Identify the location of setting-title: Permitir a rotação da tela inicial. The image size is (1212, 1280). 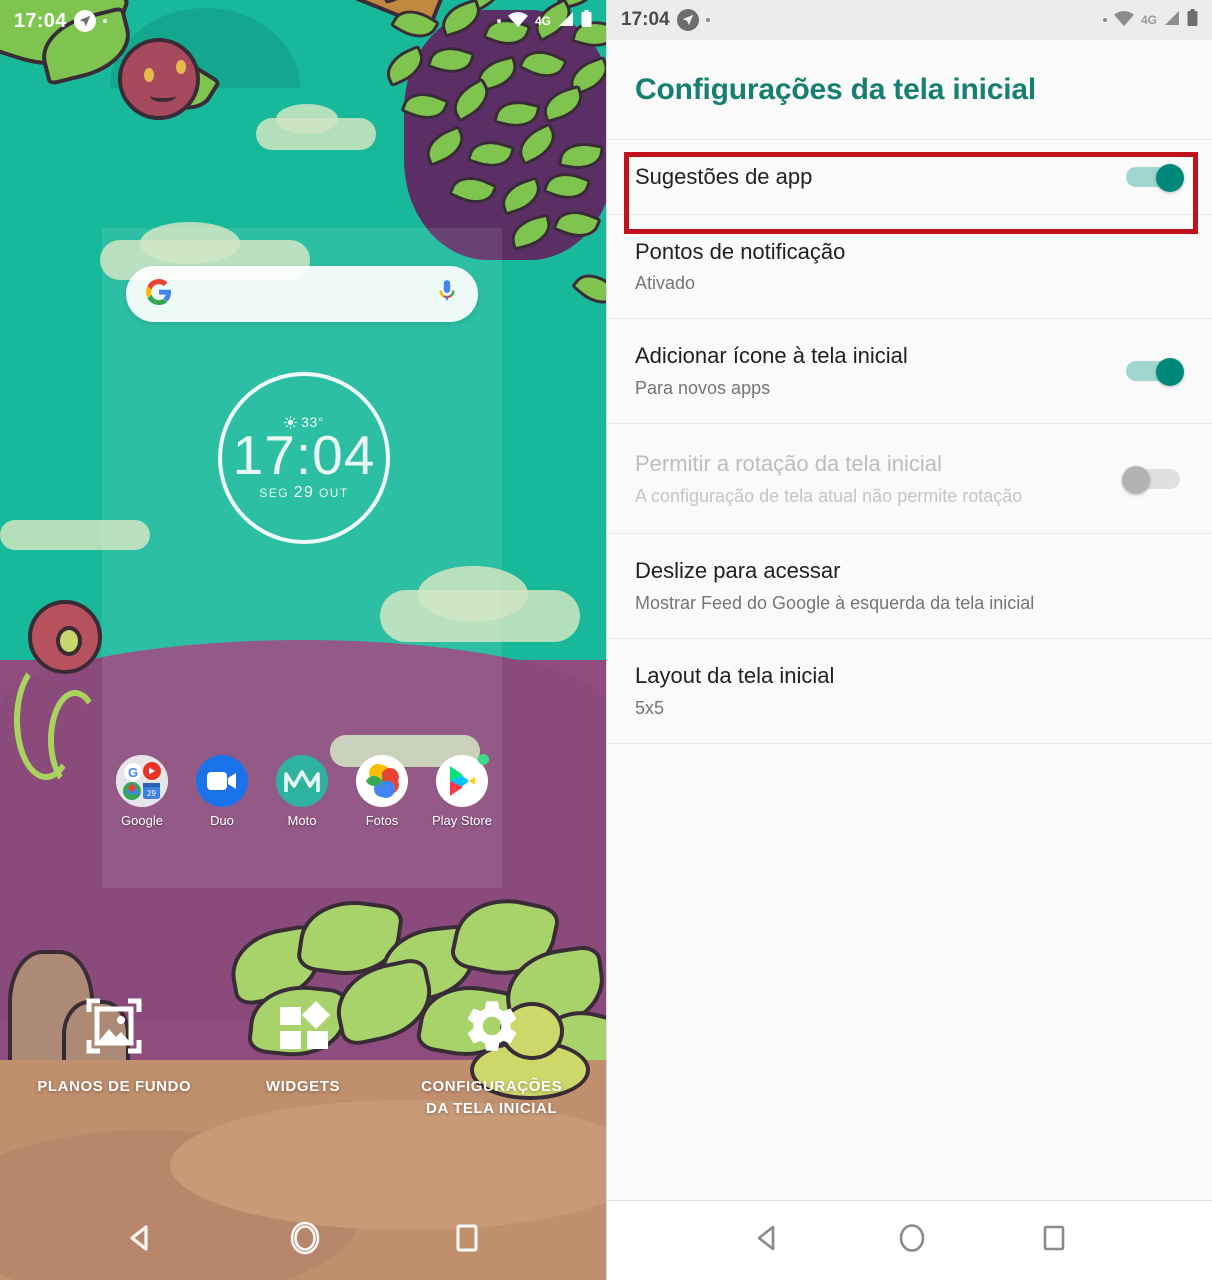
(788, 463).